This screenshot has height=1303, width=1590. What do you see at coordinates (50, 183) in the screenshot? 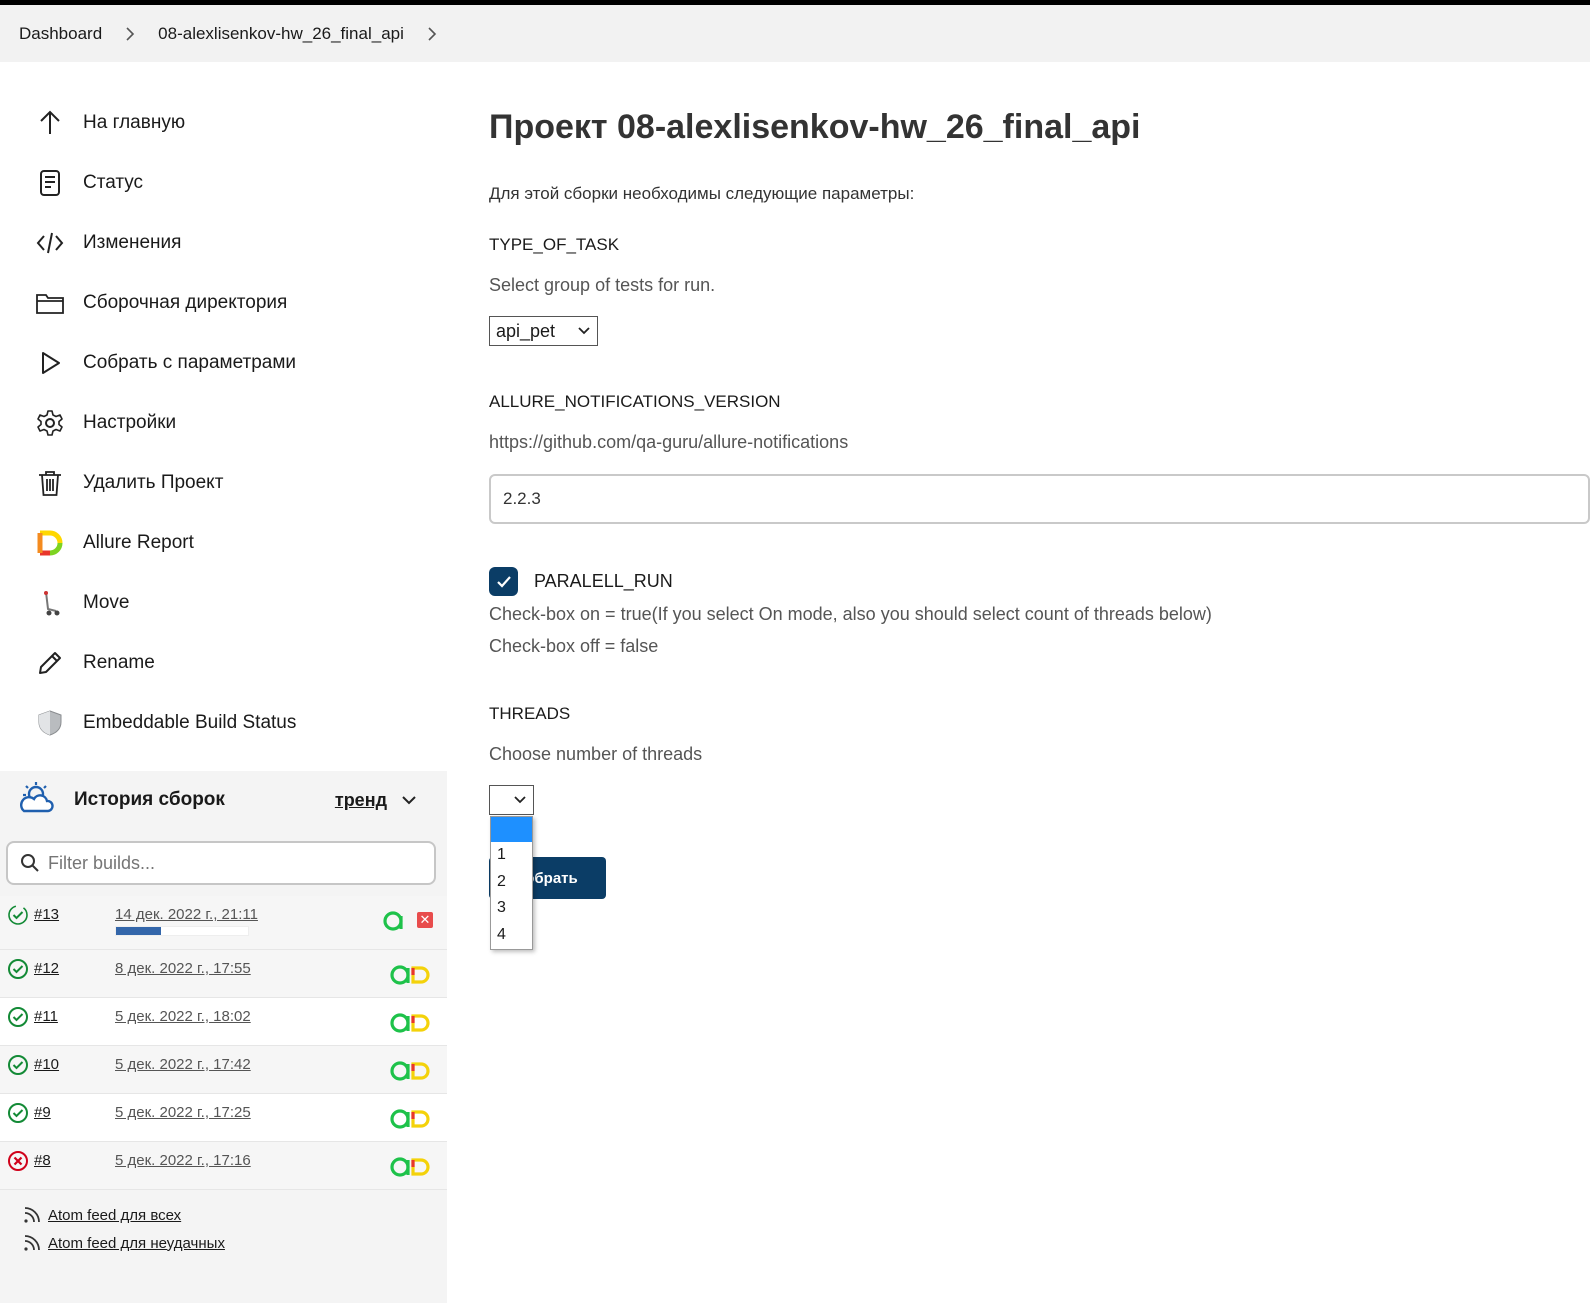
I see `document-icon` at bounding box center [50, 183].